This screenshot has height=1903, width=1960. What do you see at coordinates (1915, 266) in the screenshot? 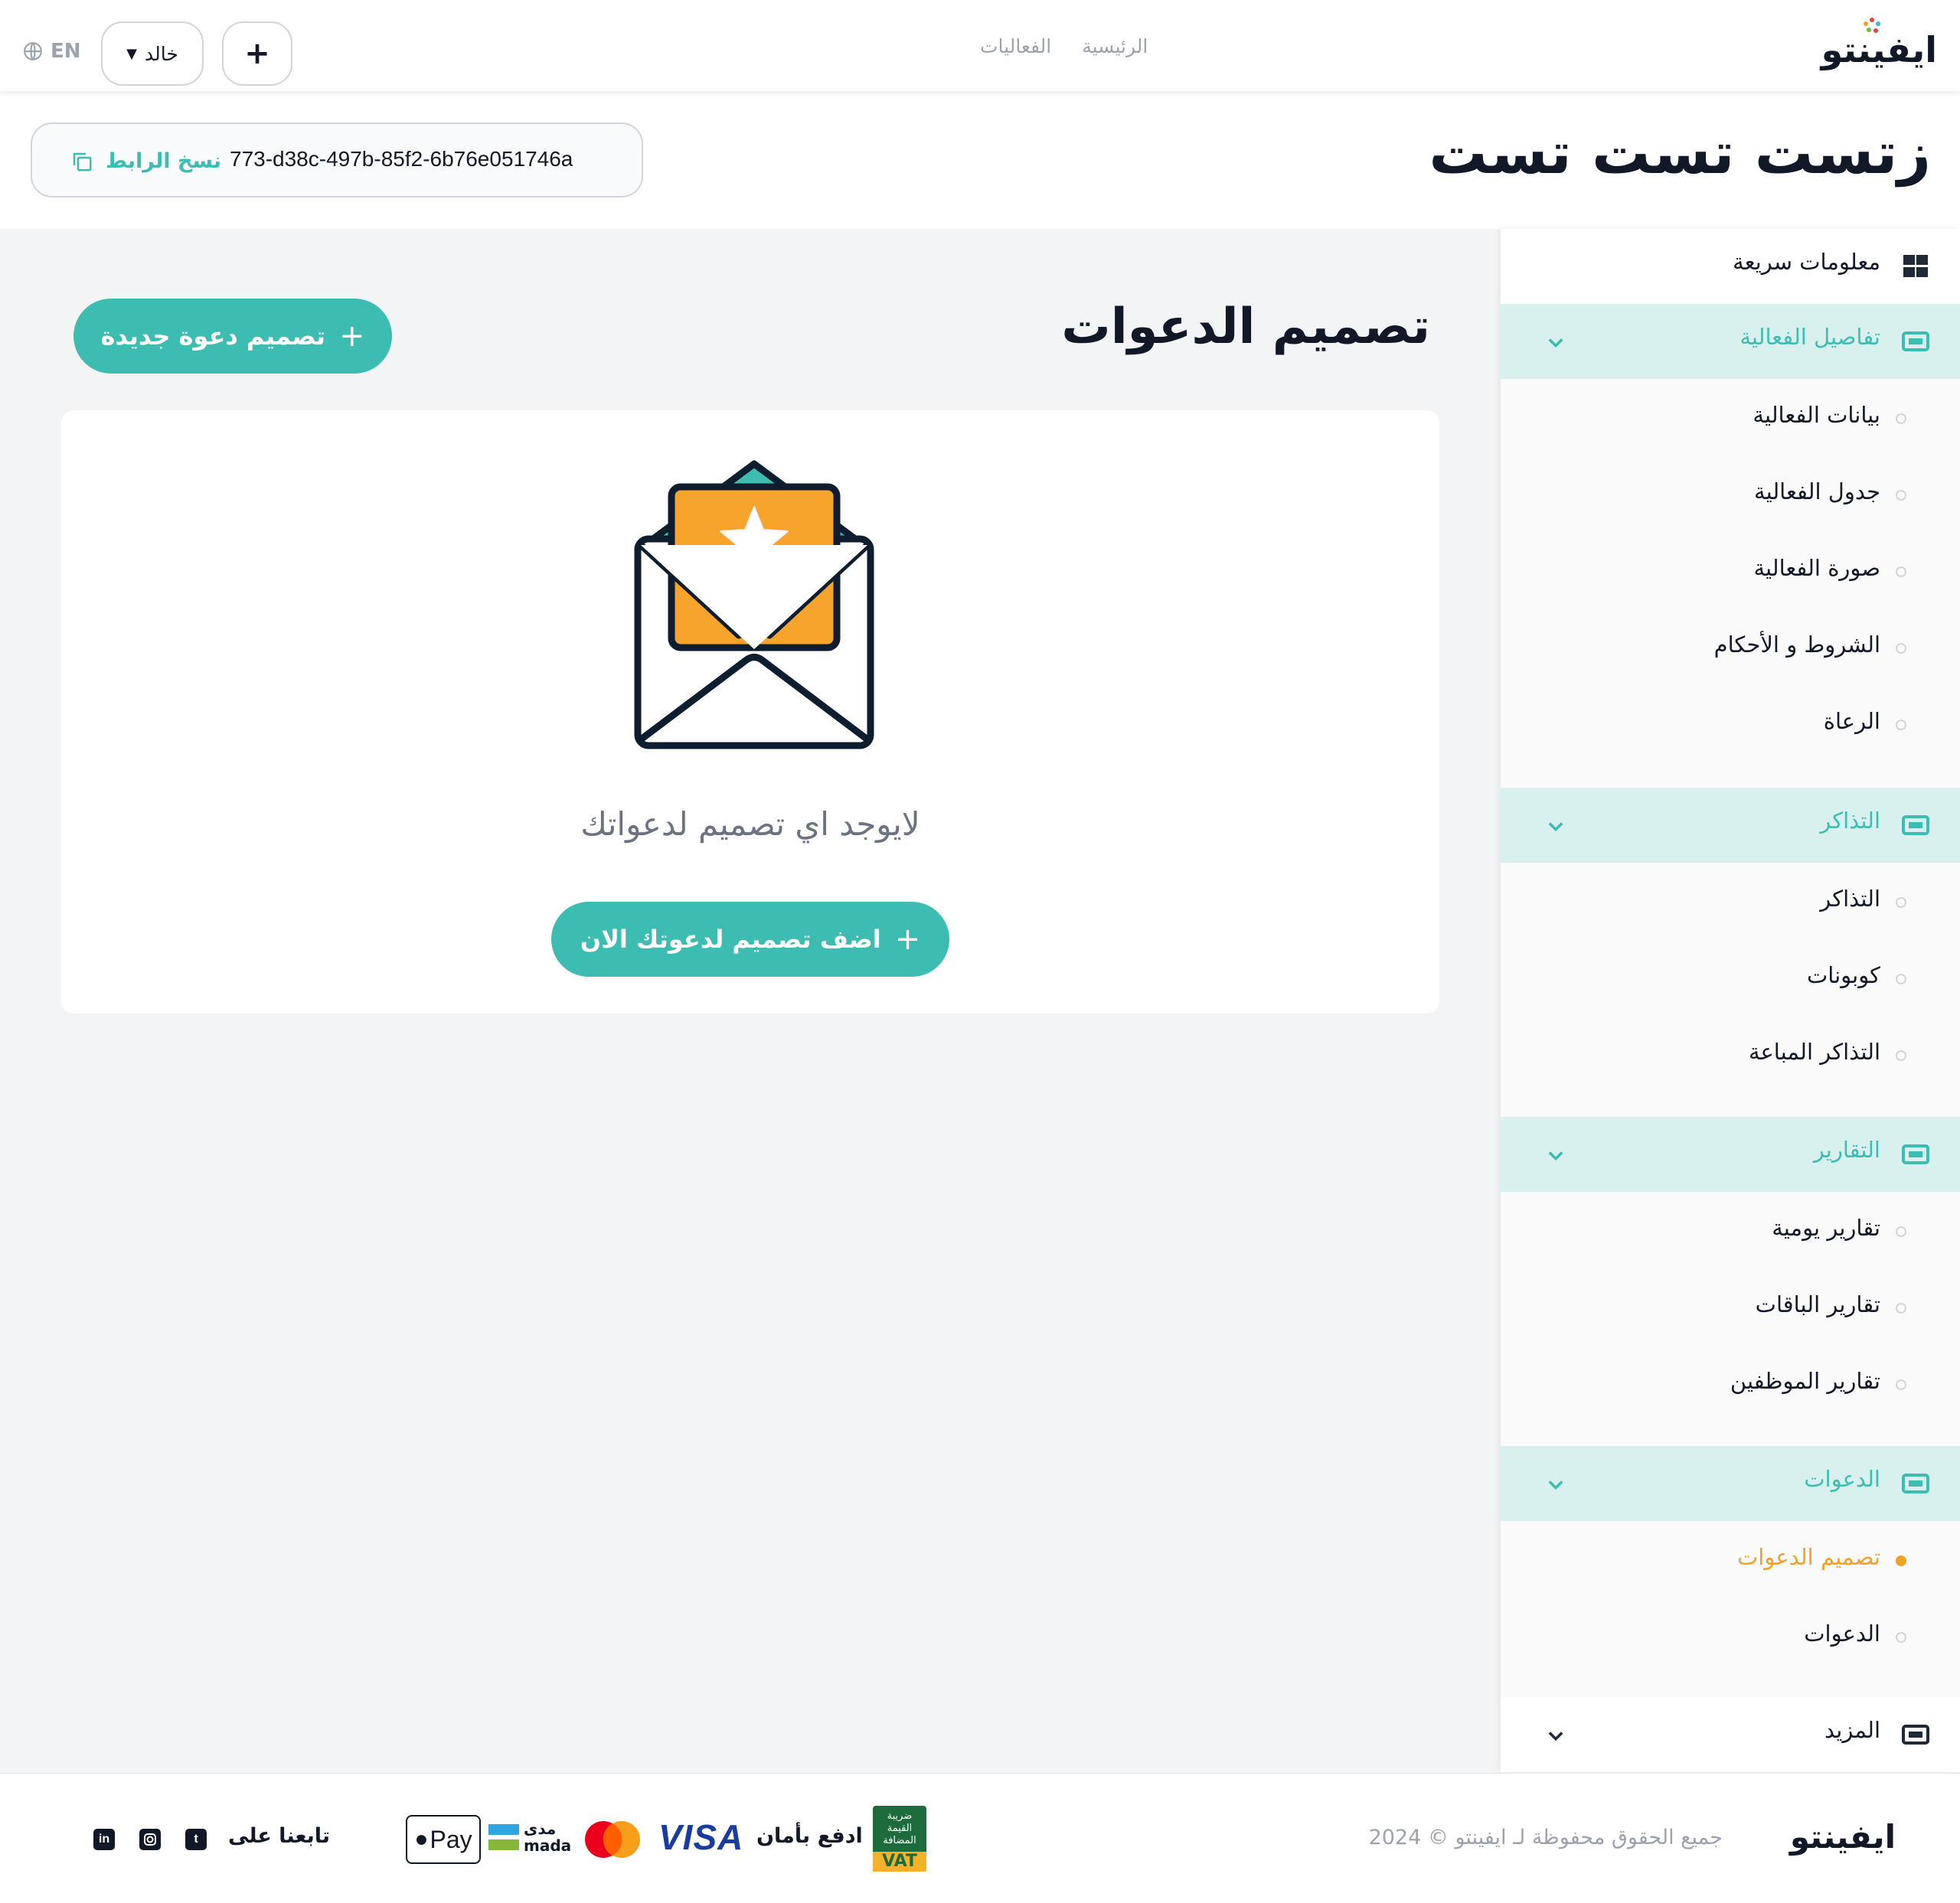
I see `dashboard-grid-icon` at bounding box center [1915, 266].